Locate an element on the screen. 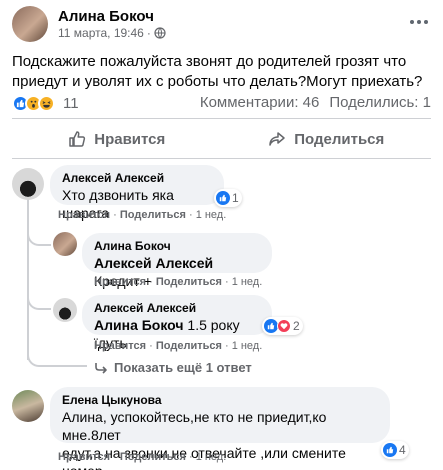  author-avatar is located at coordinates (30, 24).